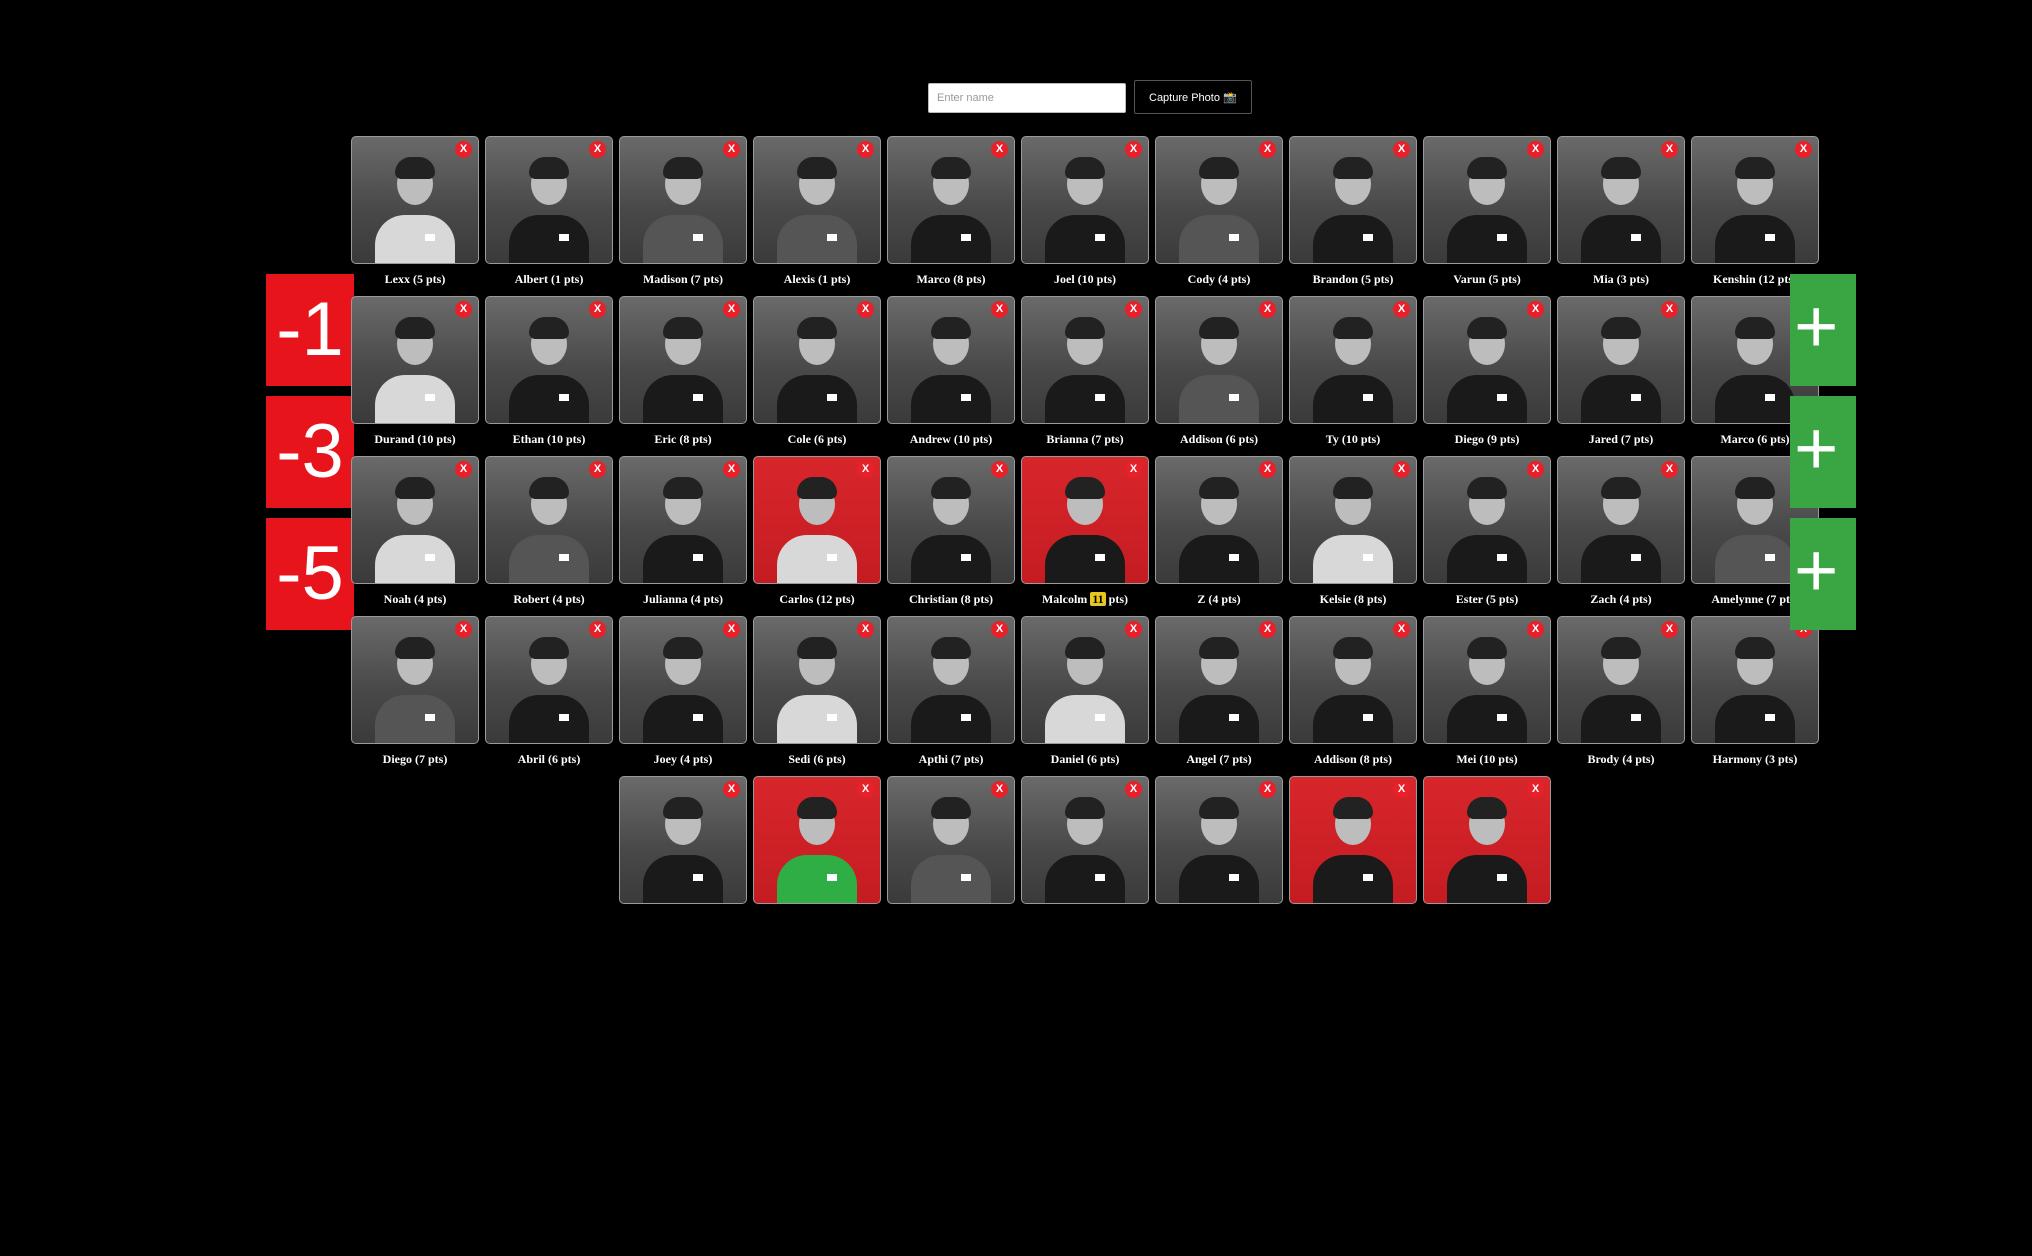 This screenshot has height=1256, width=2032. I want to click on student-card: X Brody (4 pts), so click(1621, 696).